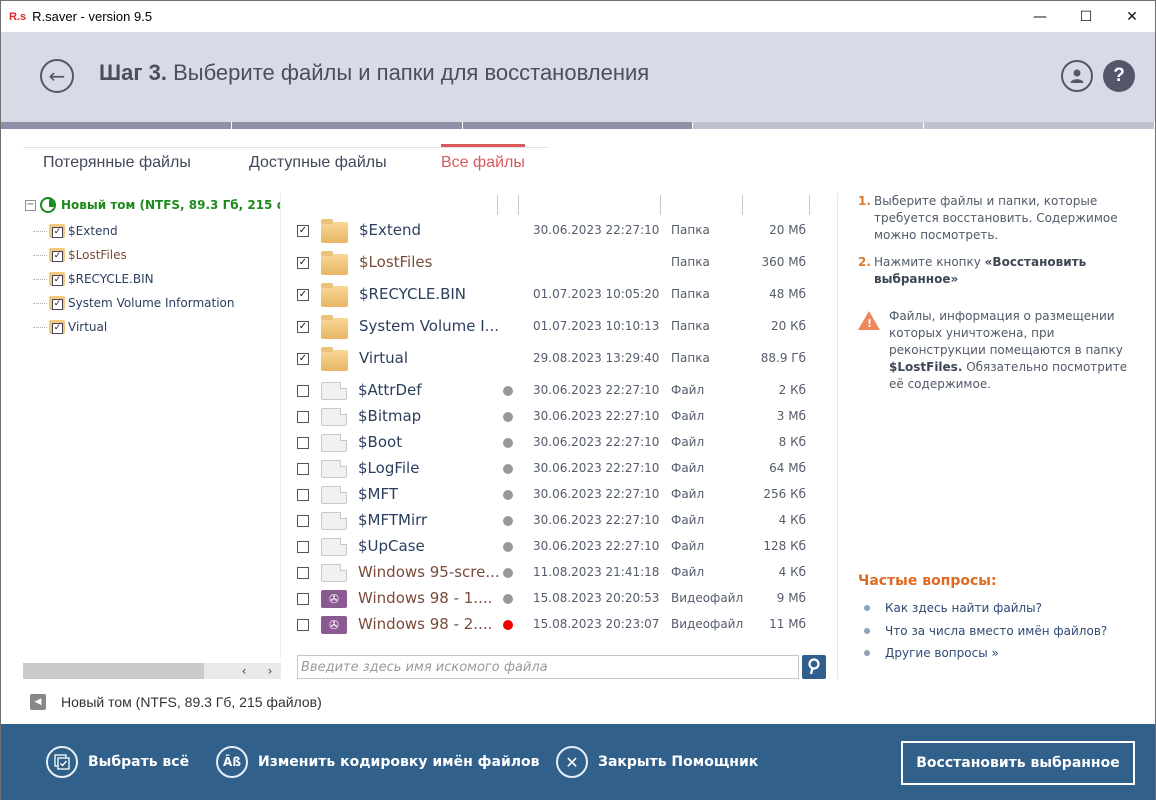  I want to click on file-size: 20 Мб, so click(787, 230).